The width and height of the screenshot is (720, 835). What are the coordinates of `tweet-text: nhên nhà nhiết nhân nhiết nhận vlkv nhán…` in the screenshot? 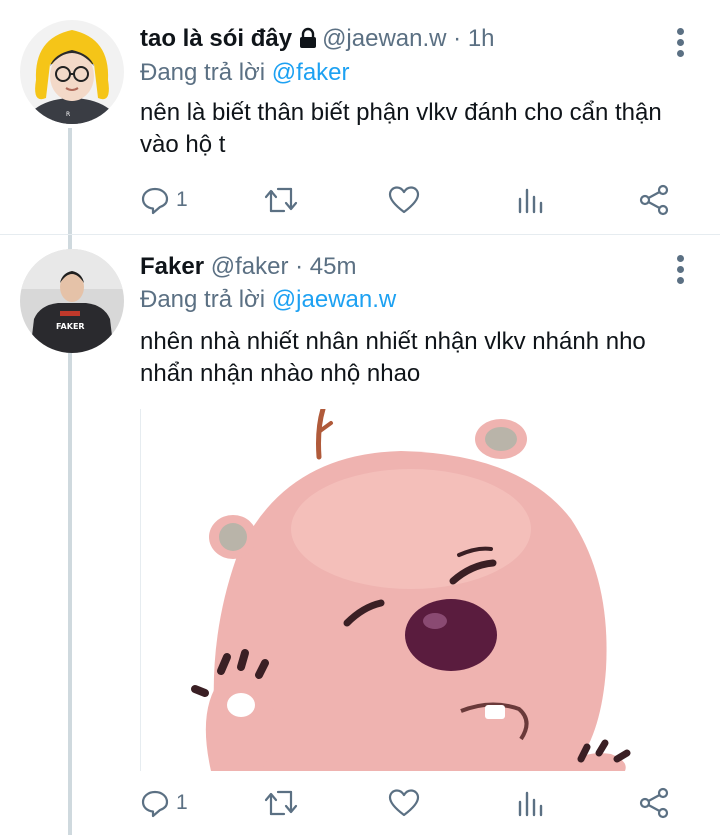 It's located at (393, 357).